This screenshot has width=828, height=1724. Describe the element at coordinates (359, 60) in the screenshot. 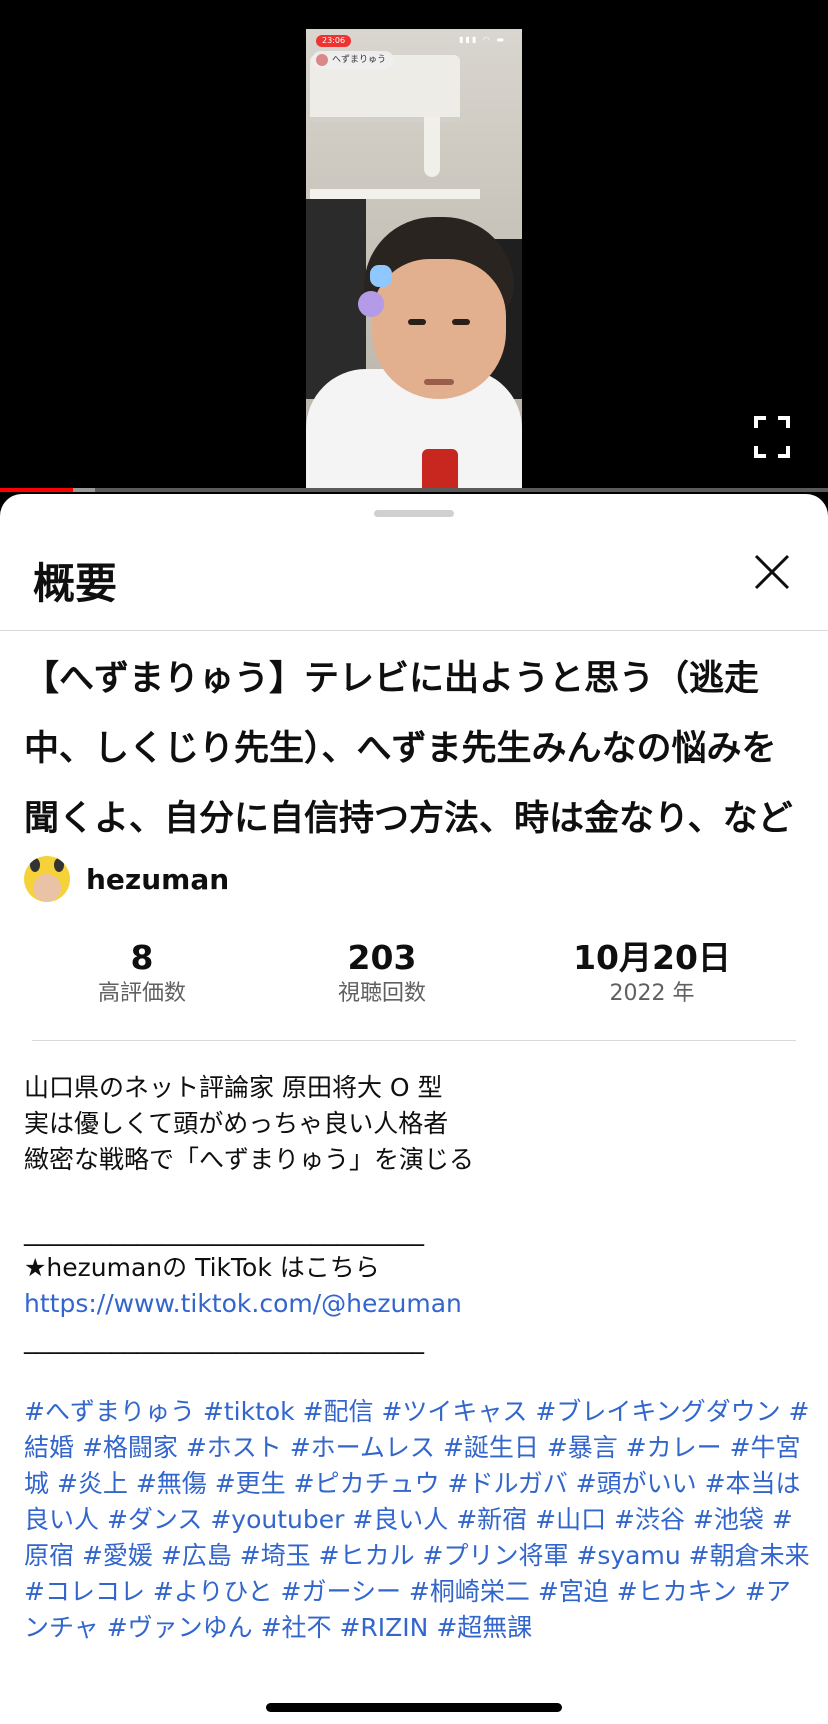

I see `live-user-name: へずまりゅう` at that location.